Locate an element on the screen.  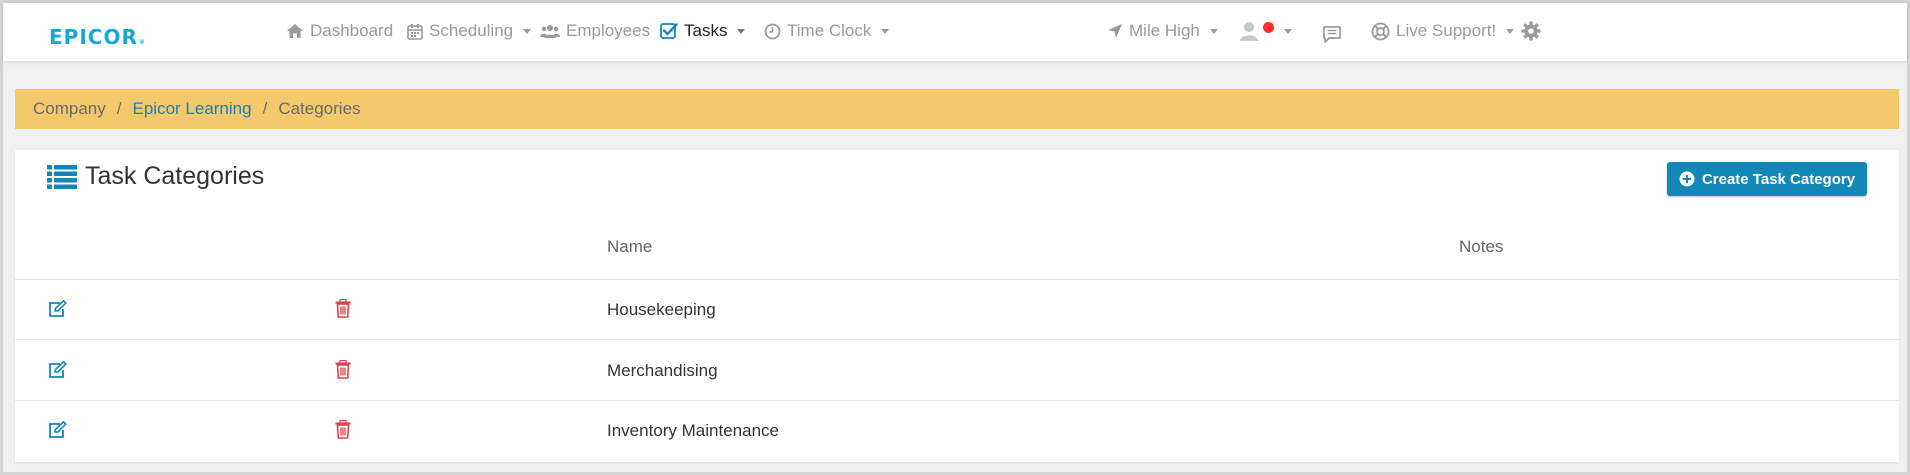
column-header-name: Name is located at coordinates (629, 247).